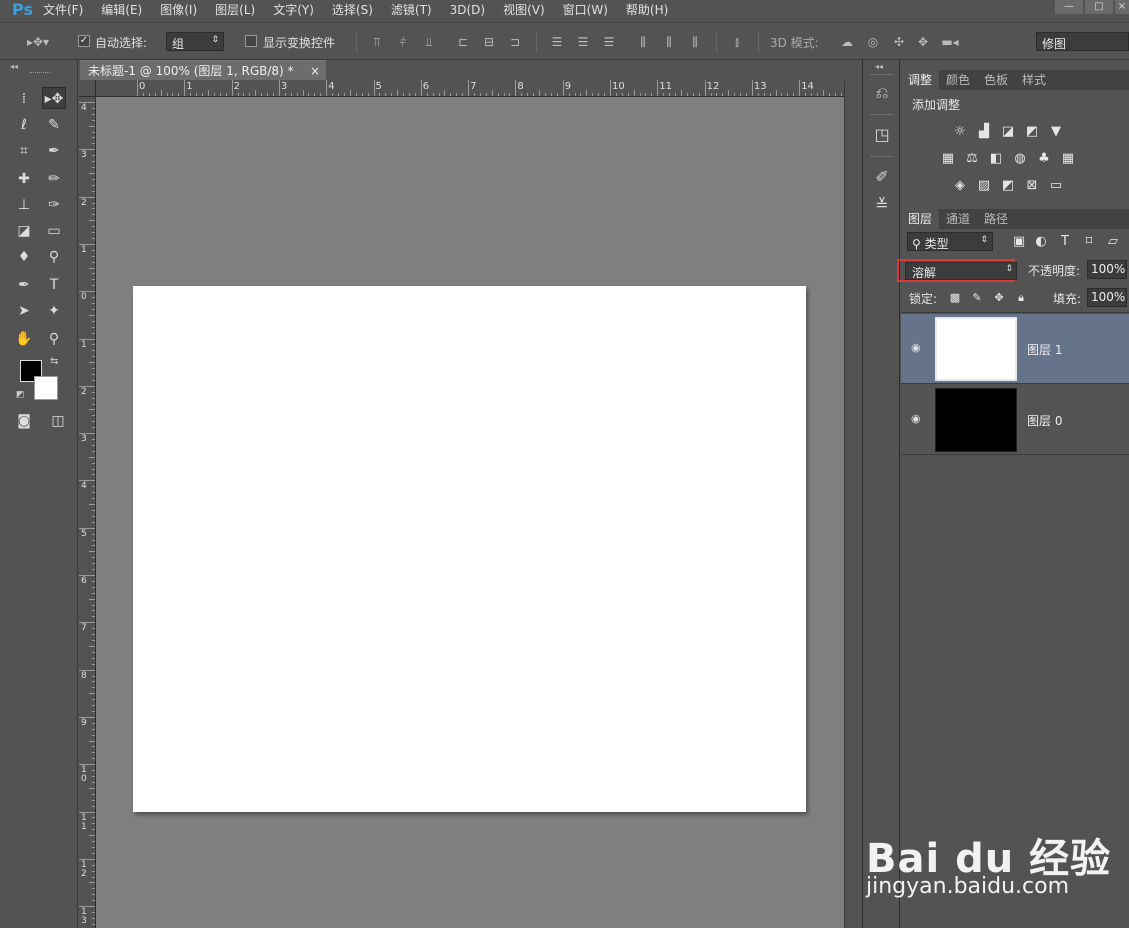 This screenshot has width=1129, height=928. I want to click on layer-row: ◉ 图层 1, so click(1015, 349).